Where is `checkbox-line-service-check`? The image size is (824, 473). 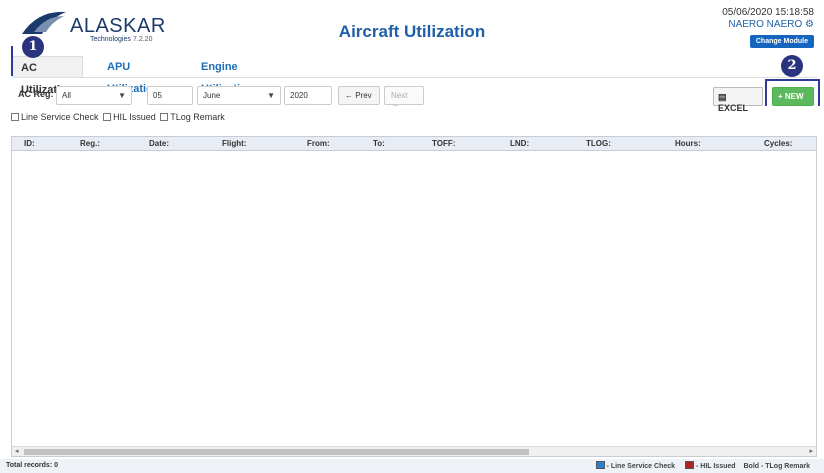
checkbox-line-service-check is located at coordinates (15, 117).